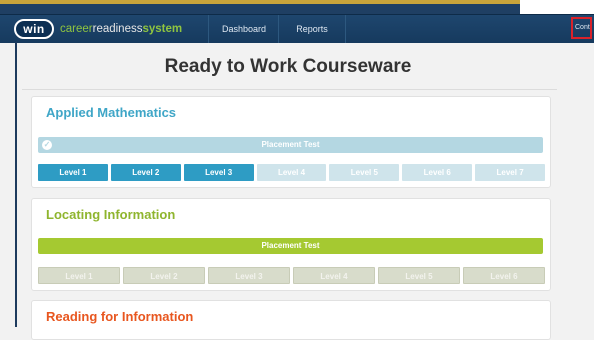 This screenshot has height=340, width=594. Describe the element at coordinates (16, 184) in the screenshot. I see `left-border-rule` at that location.